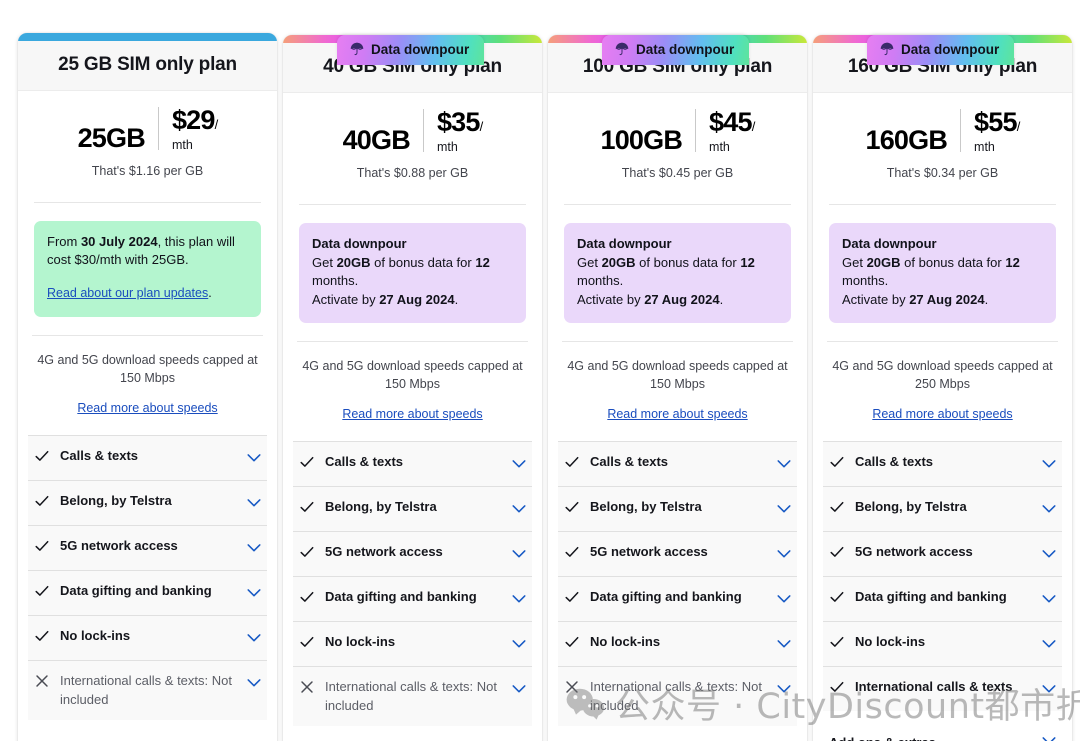 The image size is (1080, 741). I want to click on addons-expand-chevron, so click(1049, 737).